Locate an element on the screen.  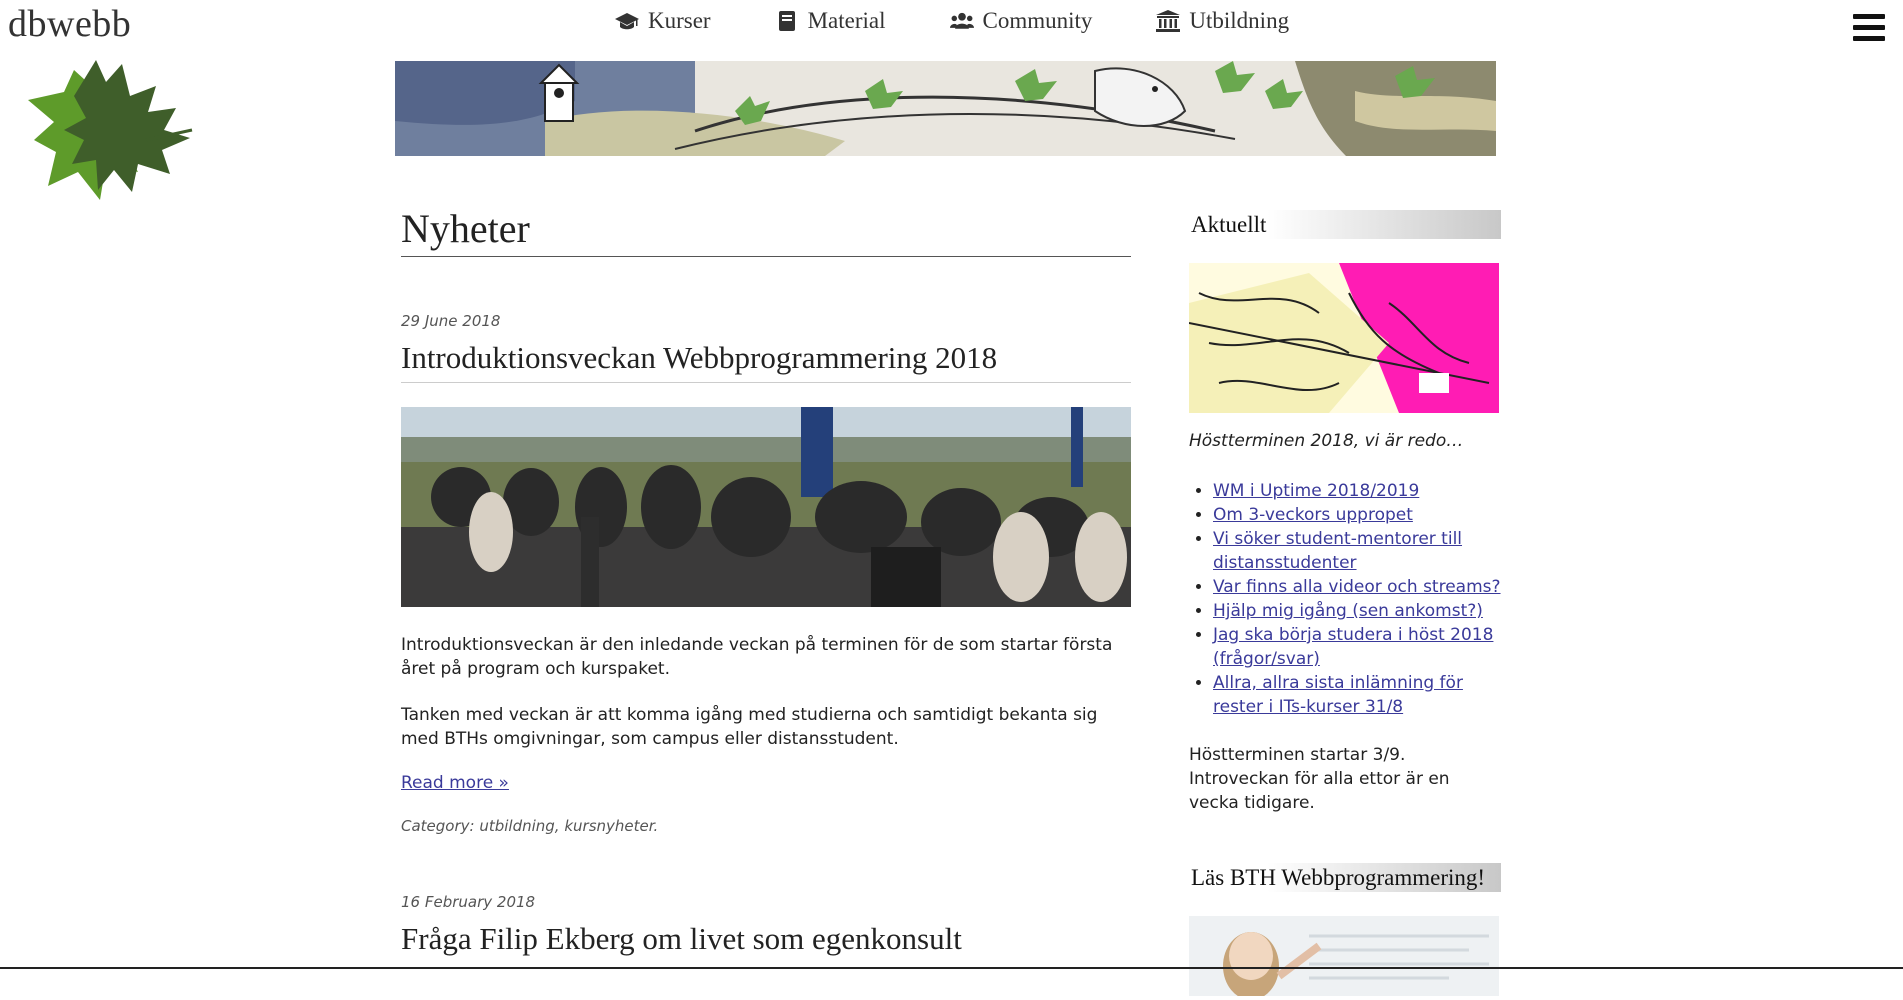
nav-label: Material is located at coordinates (846, 20).